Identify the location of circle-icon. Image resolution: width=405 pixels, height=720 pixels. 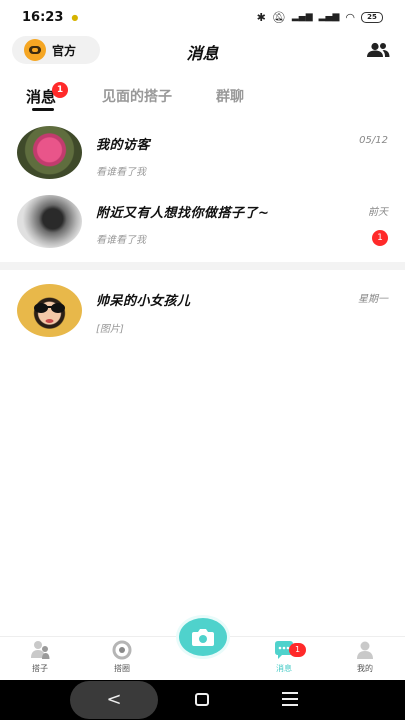
(122, 650).